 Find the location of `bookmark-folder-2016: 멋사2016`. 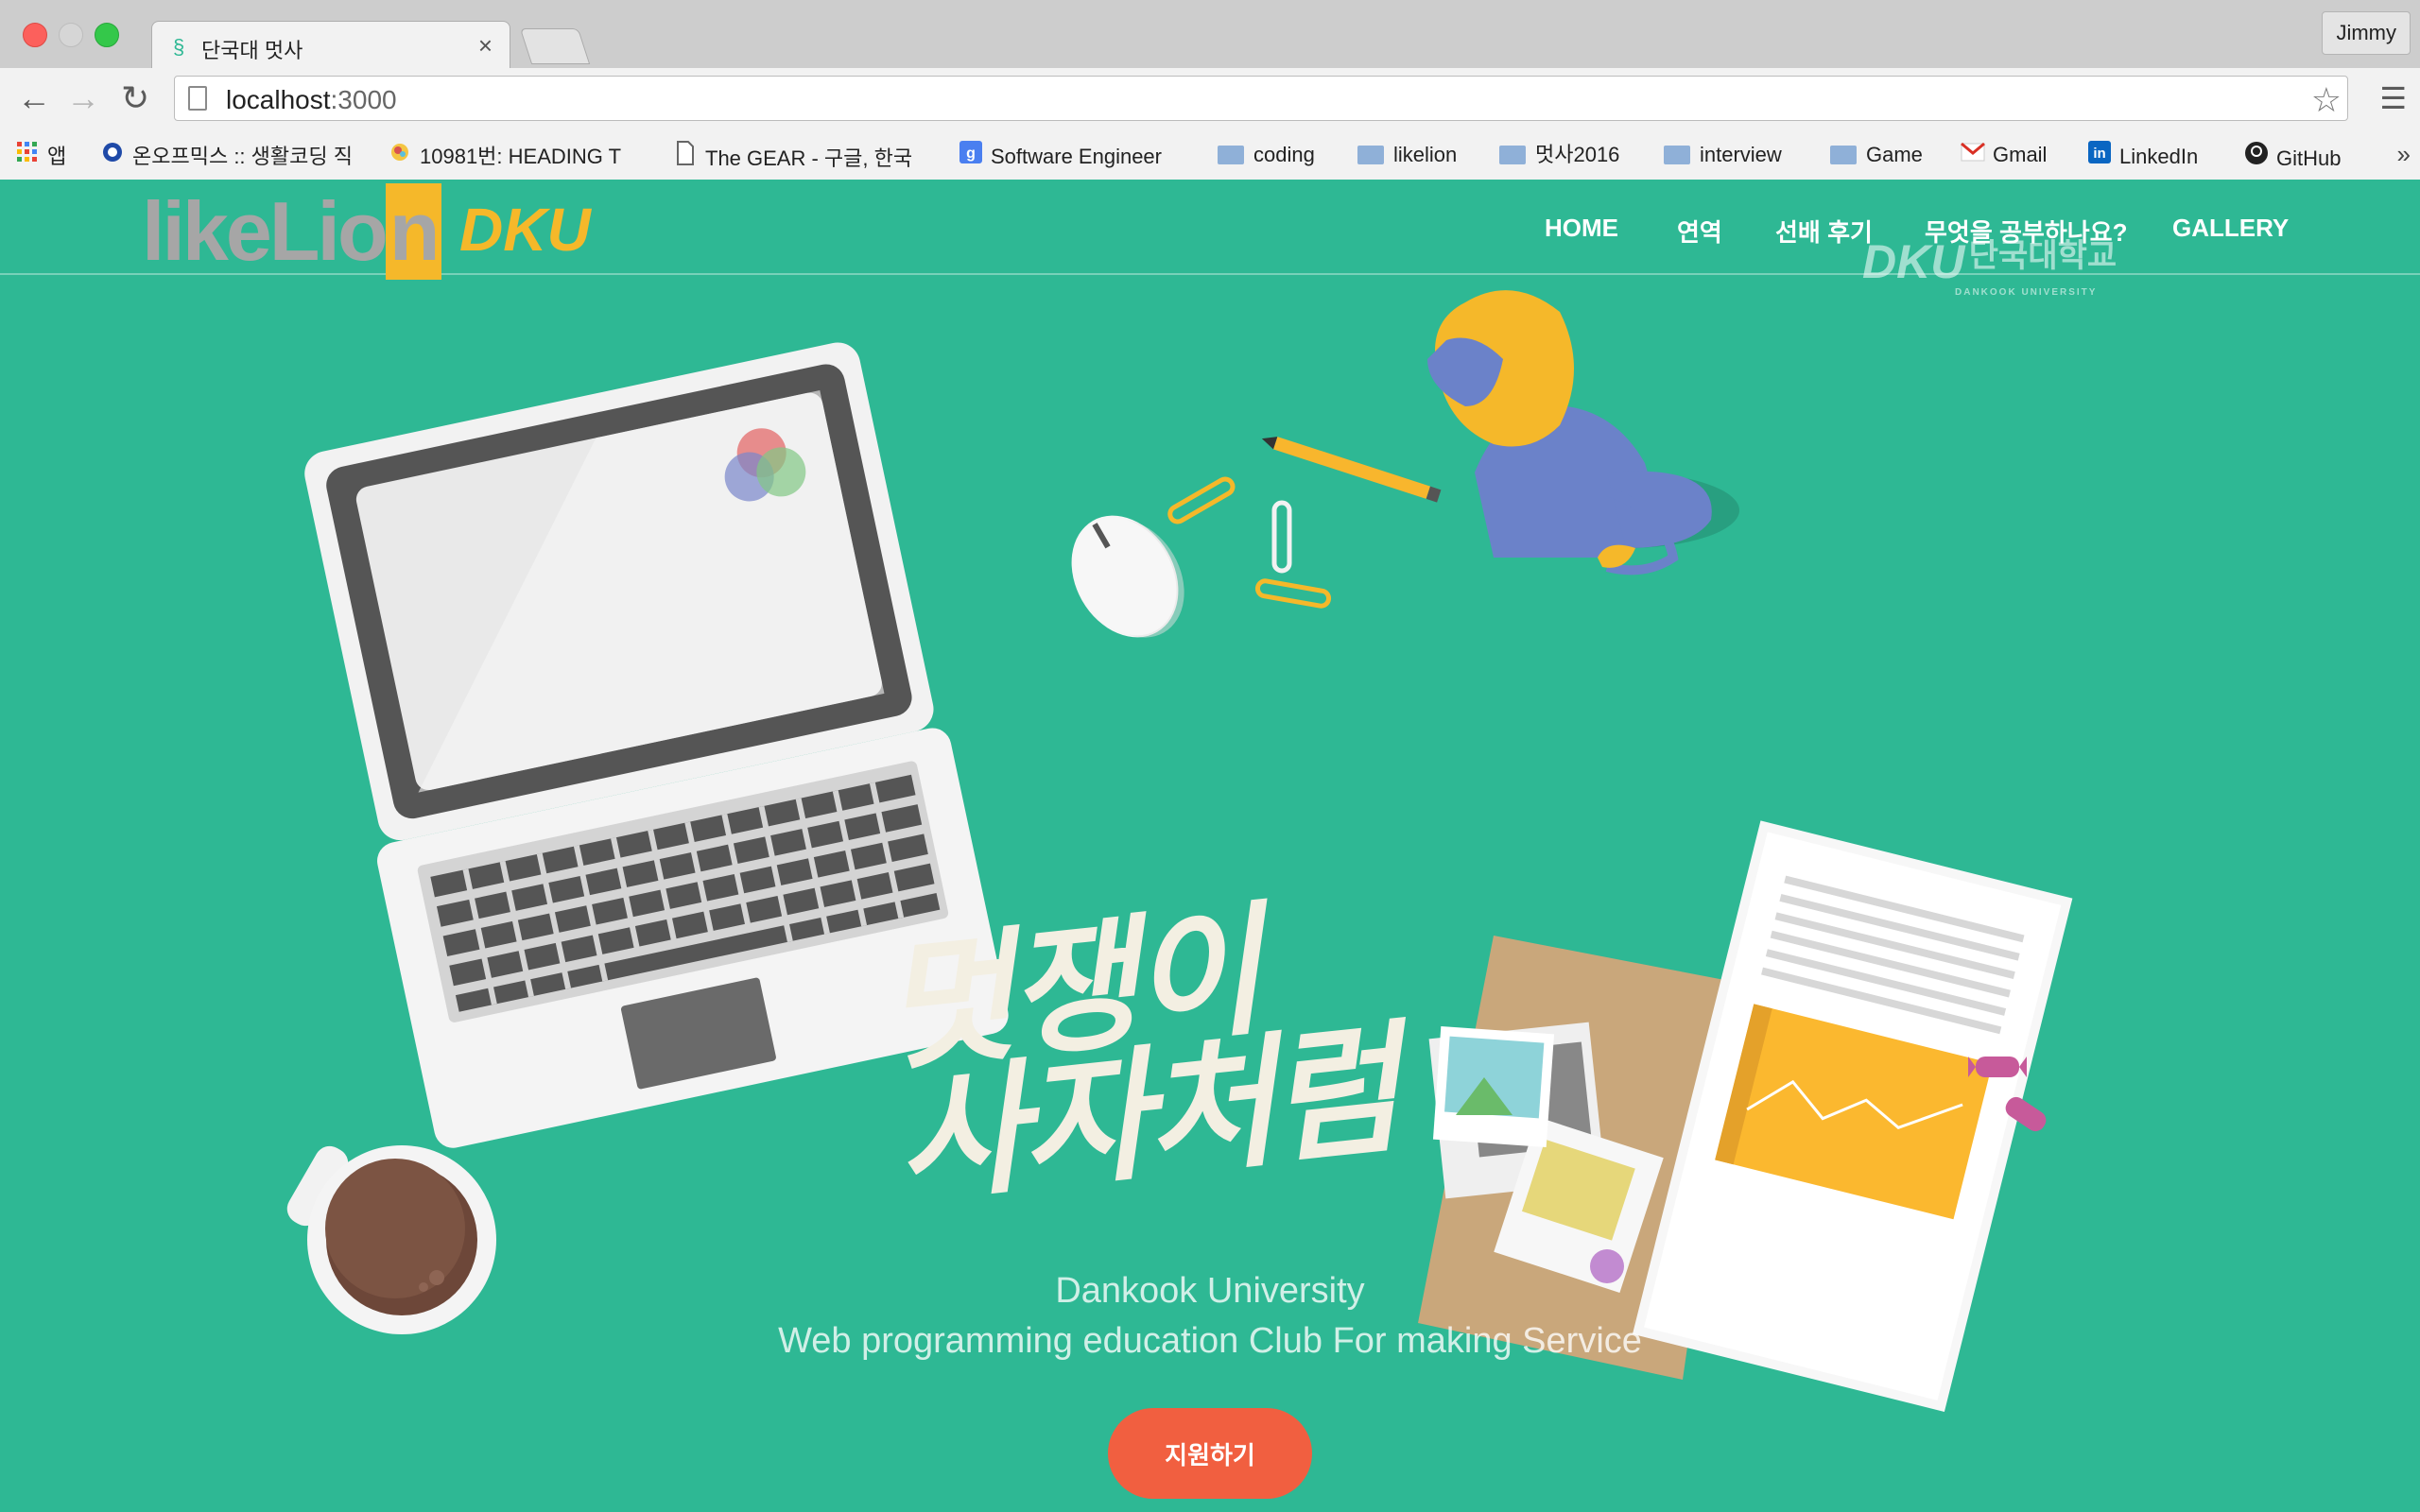

bookmark-folder-2016: 멋사2016 is located at coordinates (1559, 155).